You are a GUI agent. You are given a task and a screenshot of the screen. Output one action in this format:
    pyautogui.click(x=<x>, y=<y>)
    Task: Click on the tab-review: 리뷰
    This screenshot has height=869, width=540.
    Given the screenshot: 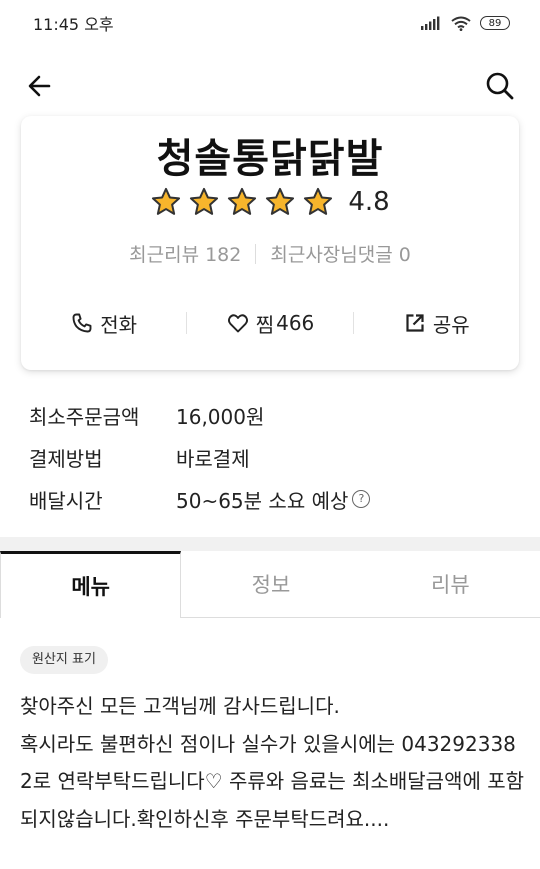 What is the action you would take?
    pyautogui.click(x=450, y=584)
    